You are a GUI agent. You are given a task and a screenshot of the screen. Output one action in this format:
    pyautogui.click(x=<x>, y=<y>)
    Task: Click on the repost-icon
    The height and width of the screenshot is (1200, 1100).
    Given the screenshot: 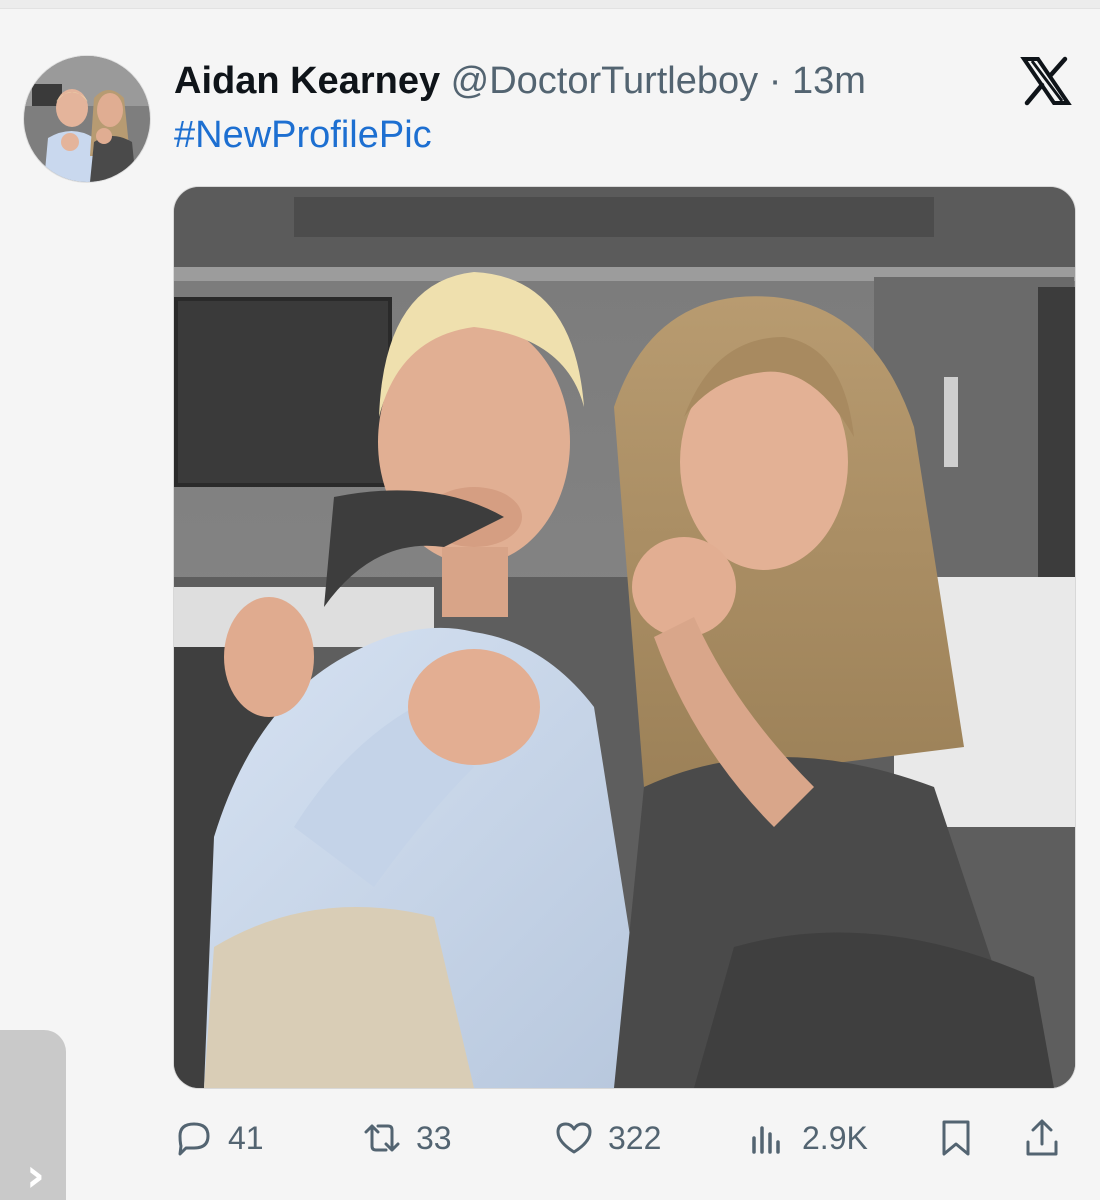 What is the action you would take?
    pyautogui.click(x=382, y=1138)
    